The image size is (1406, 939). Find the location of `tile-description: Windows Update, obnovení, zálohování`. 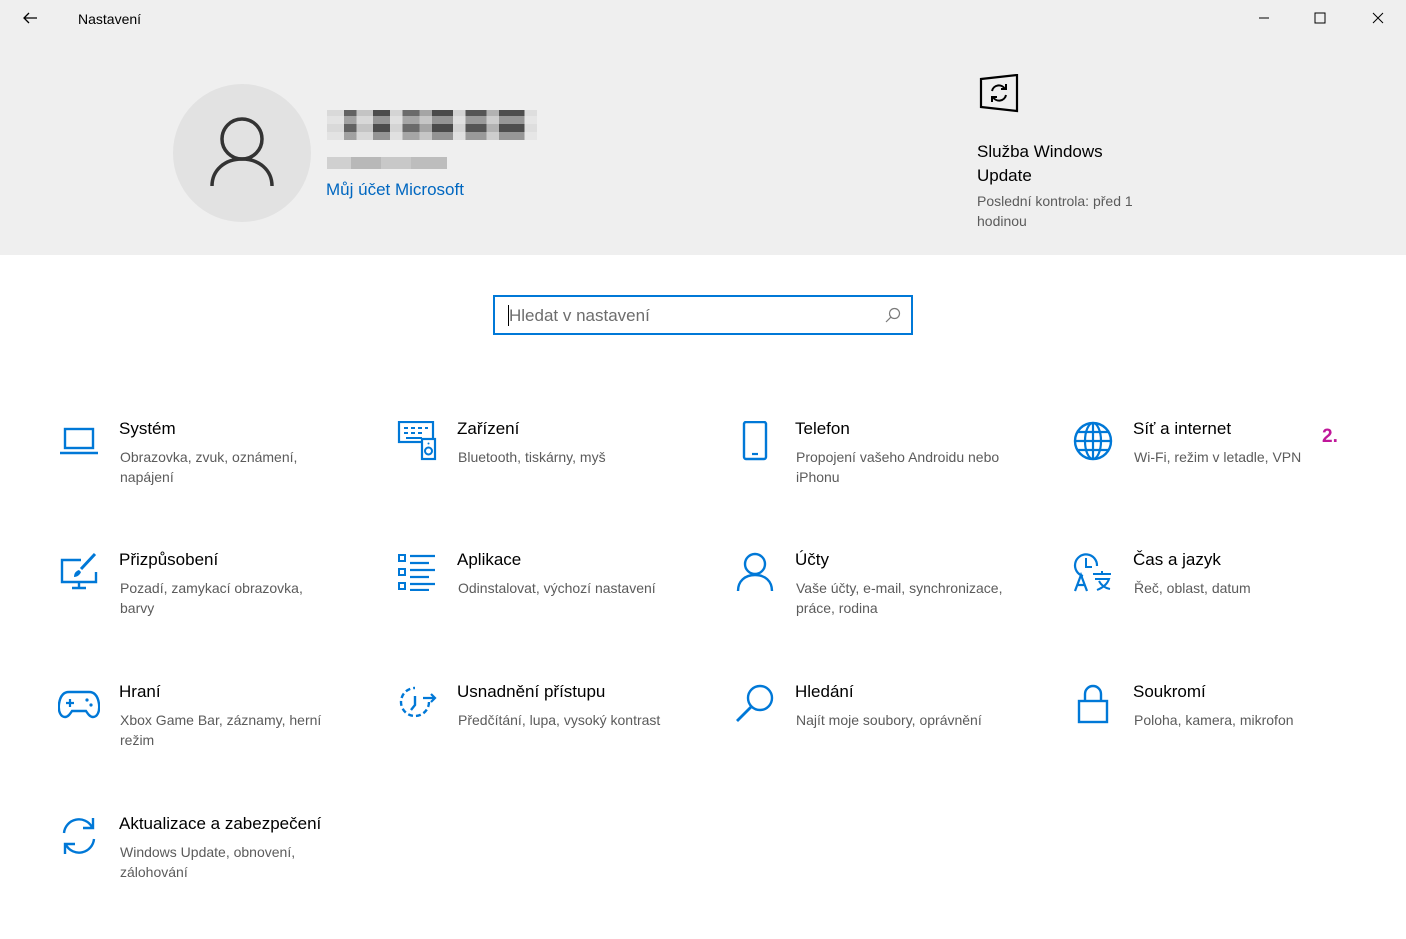

tile-description: Windows Update, obnovení, zálohování is located at coordinates (208, 862).